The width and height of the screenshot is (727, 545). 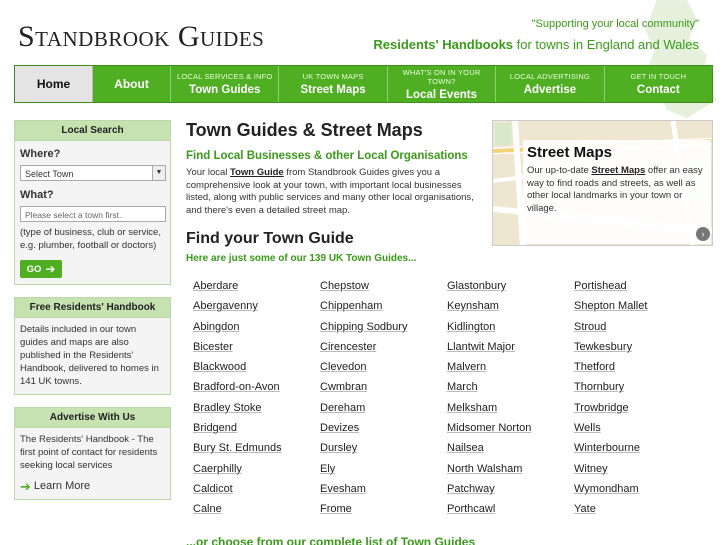 I want to click on site-logo: Standbrook Guides, so click(x=141, y=37).